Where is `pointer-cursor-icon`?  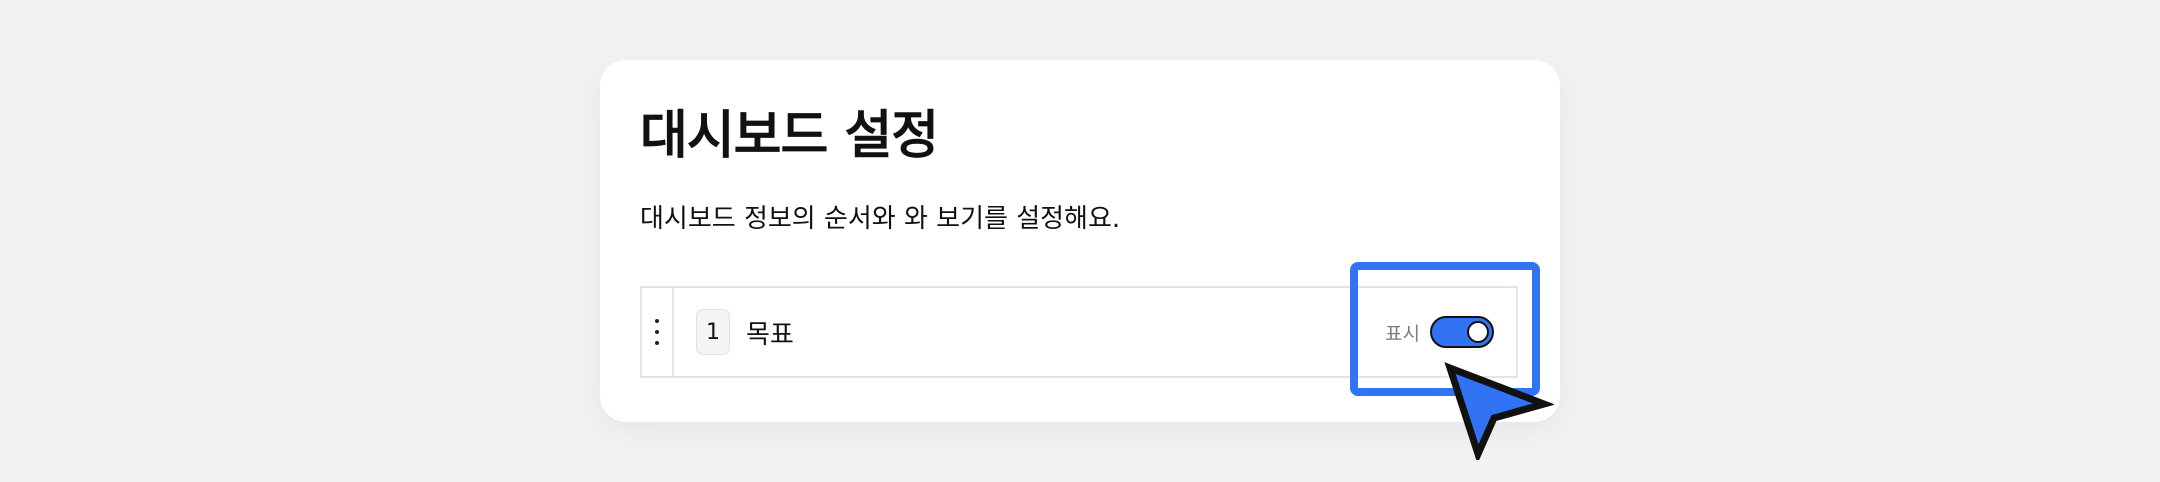
pointer-cursor-icon is located at coordinates (1499, 411).